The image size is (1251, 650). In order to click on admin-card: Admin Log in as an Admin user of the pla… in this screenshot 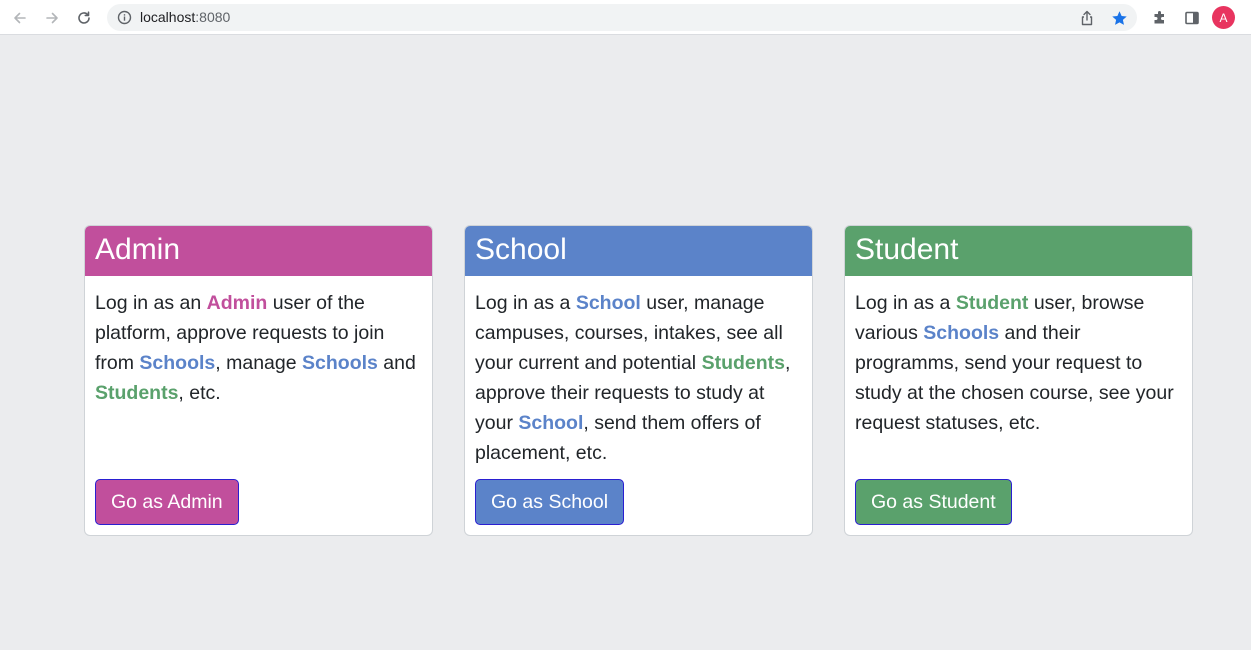, I will do `click(258, 380)`.